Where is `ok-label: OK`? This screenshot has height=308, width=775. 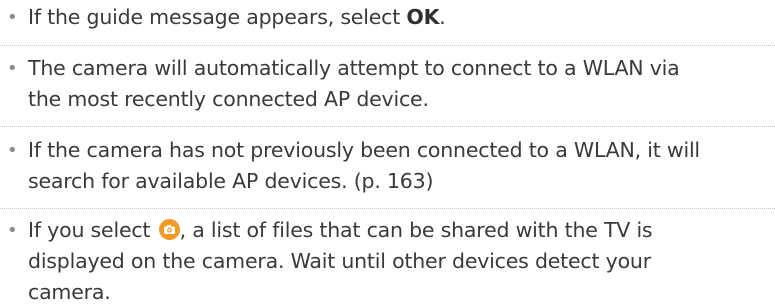
ok-label: OK is located at coordinates (423, 17).